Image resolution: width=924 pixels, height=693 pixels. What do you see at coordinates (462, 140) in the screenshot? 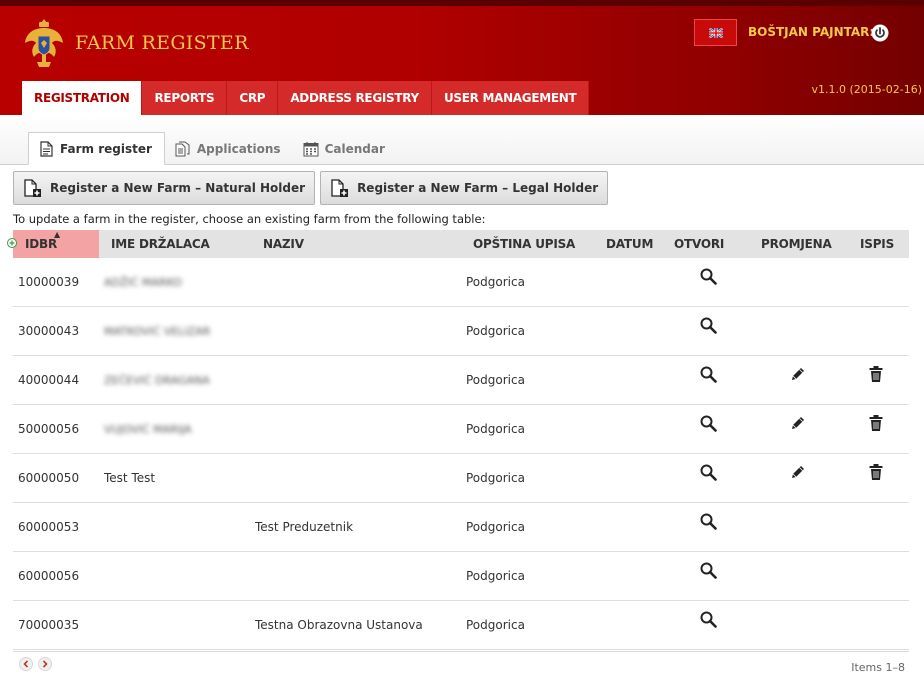
I see `sub-tab-bar: Farm register Applications Calendar` at bounding box center [462, 140].